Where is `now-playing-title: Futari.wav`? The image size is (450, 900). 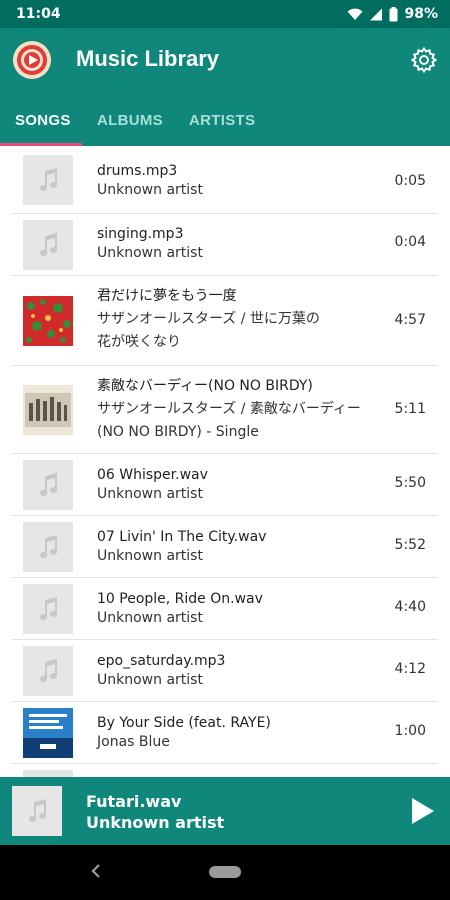
now-playing-title: Futari.wav is located at coordinates (134, 801).